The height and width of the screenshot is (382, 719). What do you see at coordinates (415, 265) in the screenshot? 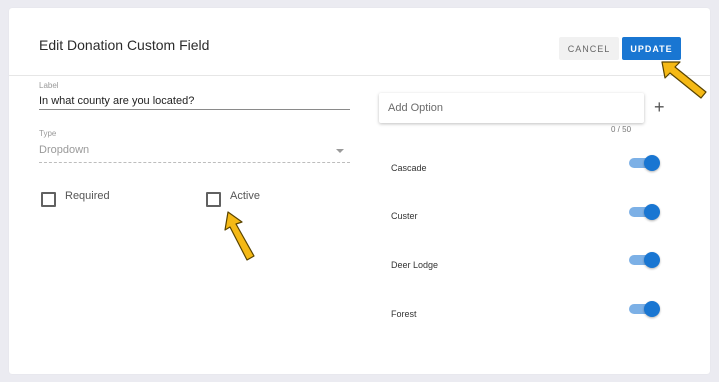
I see `option-label: Deer Lodge` at bounding box center [415, 265].